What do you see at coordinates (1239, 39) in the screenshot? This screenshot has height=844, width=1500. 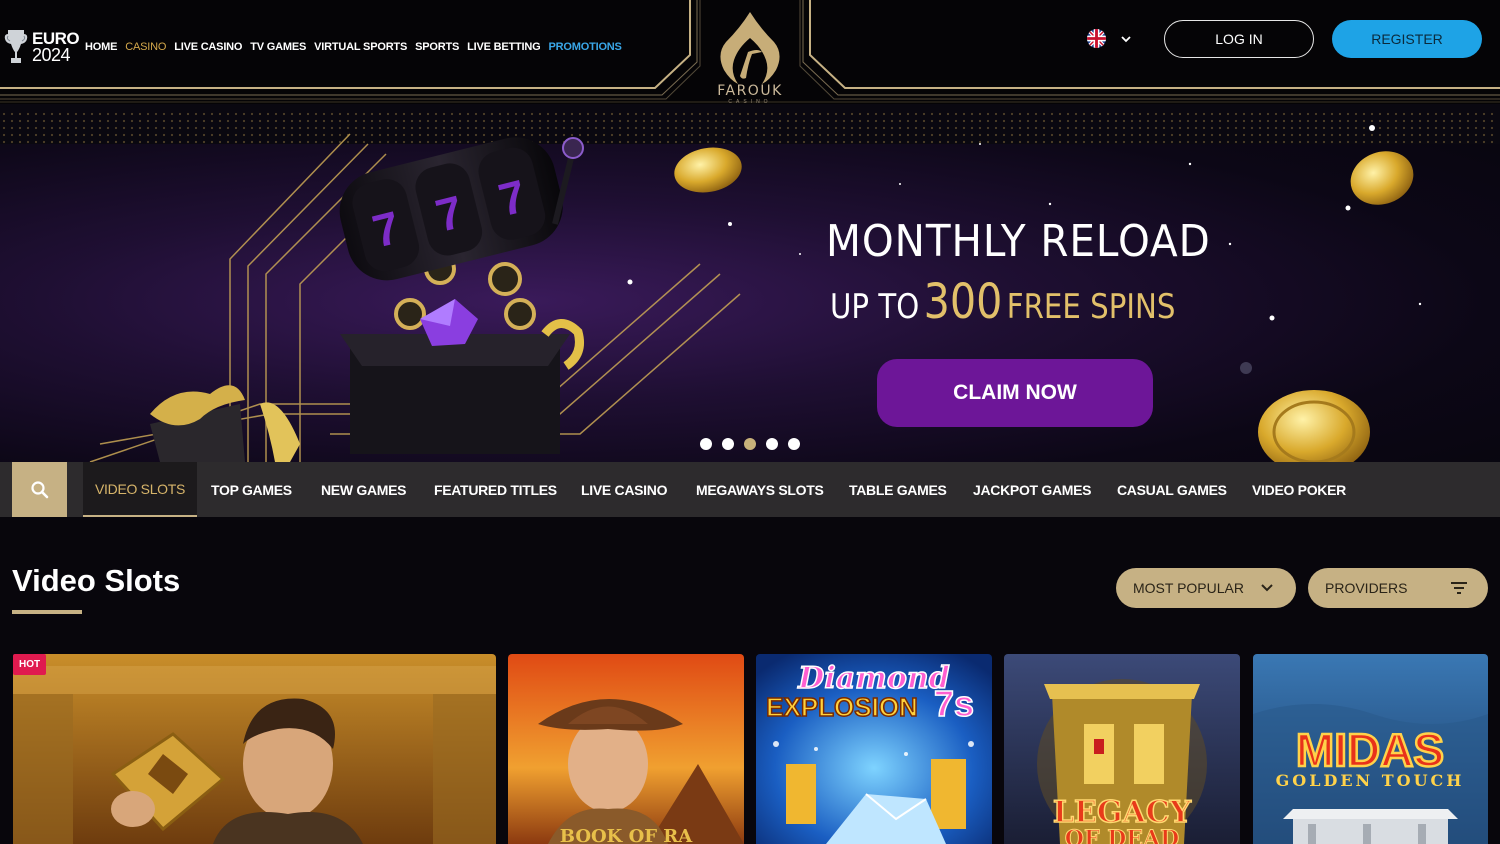 I see `login-button: LOG IN` at bounding box center [1239, 39].